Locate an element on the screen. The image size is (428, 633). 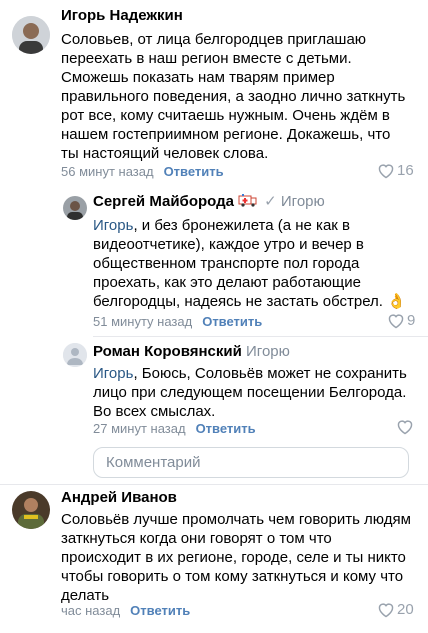
comment-input: Комментарий is located at coordinates (251, 462).